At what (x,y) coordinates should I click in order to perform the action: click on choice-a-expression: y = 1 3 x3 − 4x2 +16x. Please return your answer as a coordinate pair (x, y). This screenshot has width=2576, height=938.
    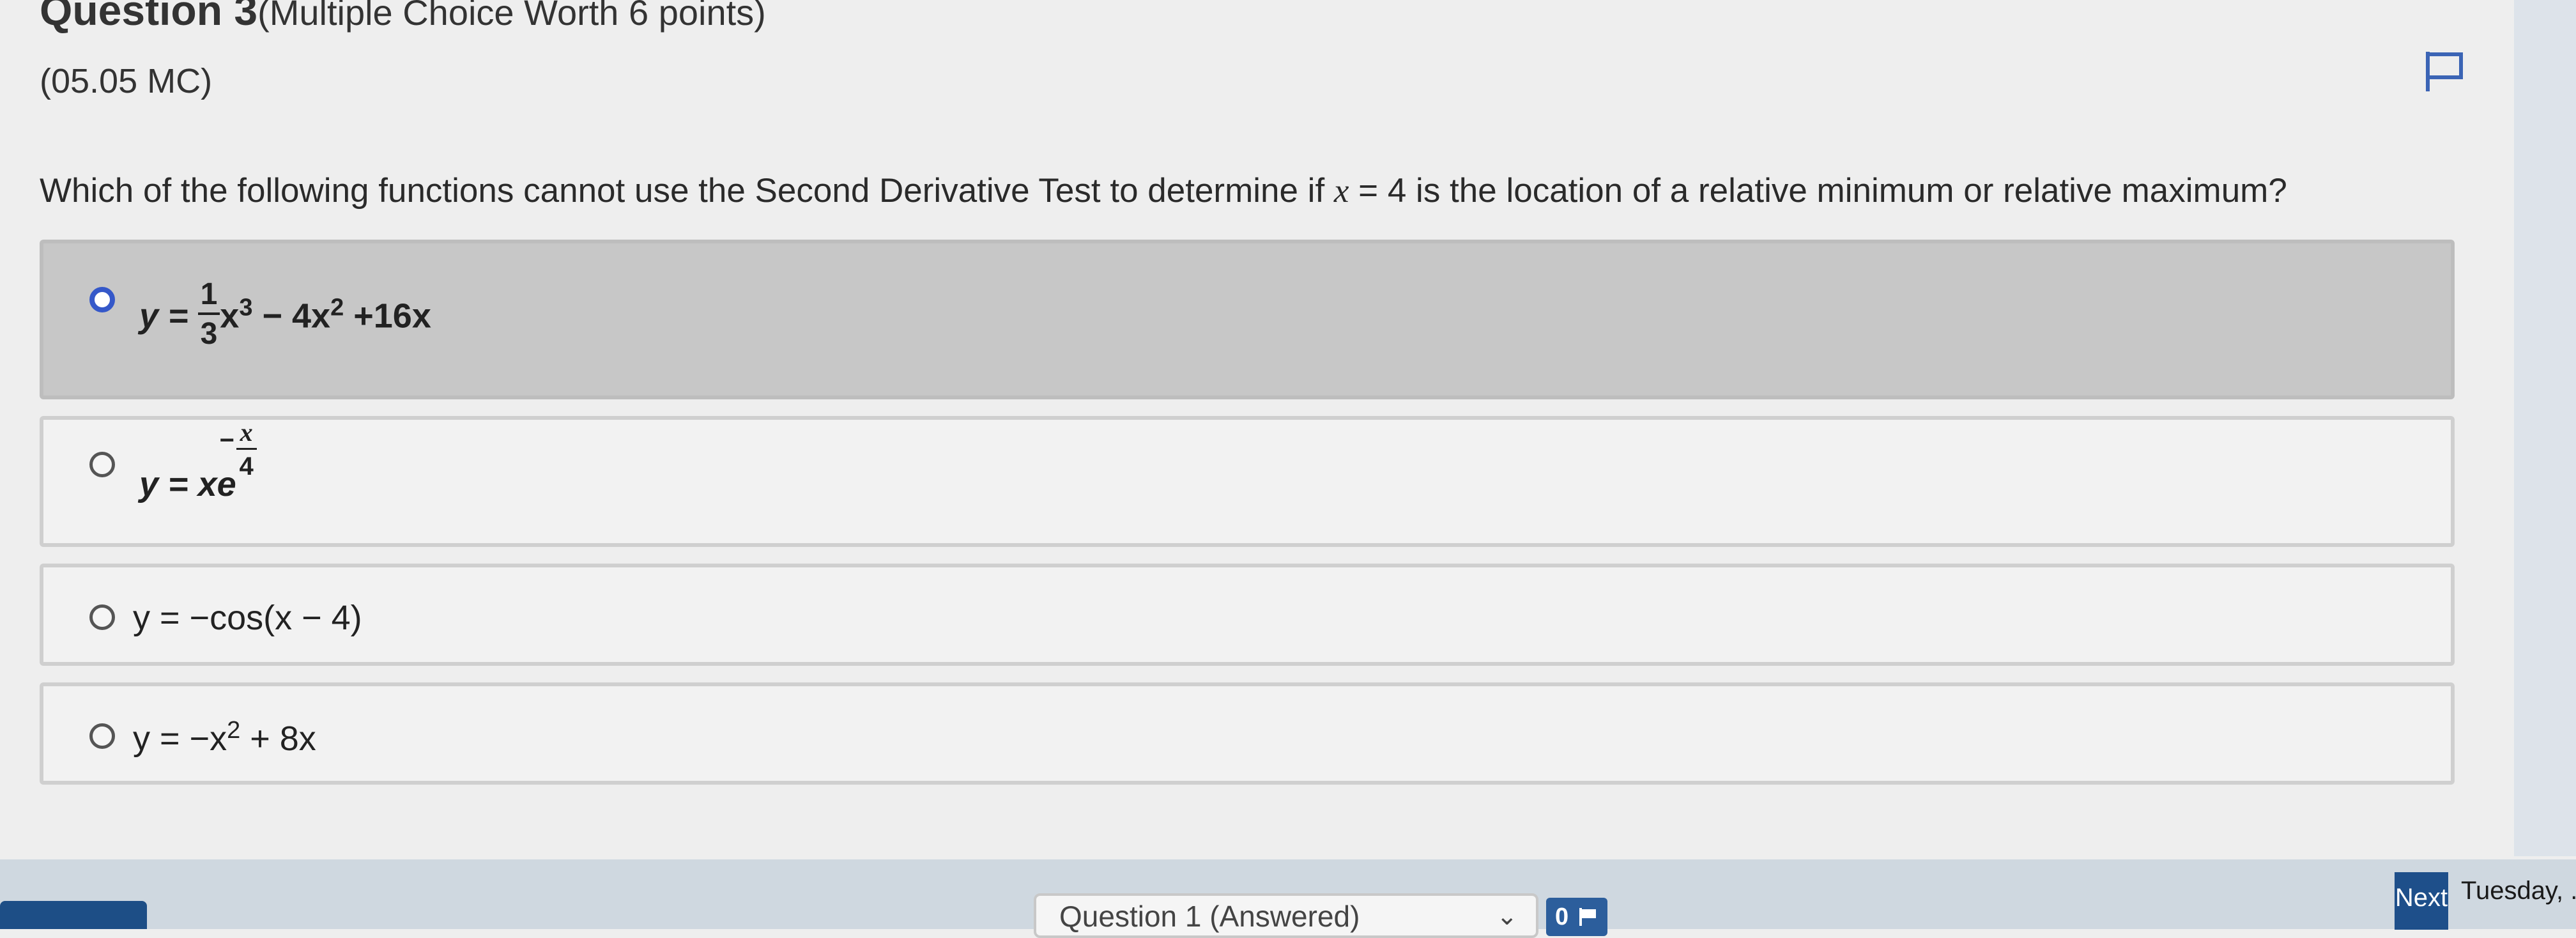
    Looking at the image, I should click on (285, 316).